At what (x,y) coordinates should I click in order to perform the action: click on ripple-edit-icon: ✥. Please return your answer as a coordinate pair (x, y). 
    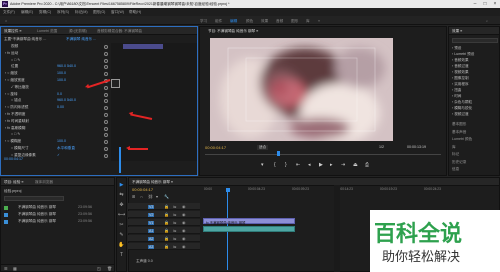
    Looking at the image, I should click on (121, 205).